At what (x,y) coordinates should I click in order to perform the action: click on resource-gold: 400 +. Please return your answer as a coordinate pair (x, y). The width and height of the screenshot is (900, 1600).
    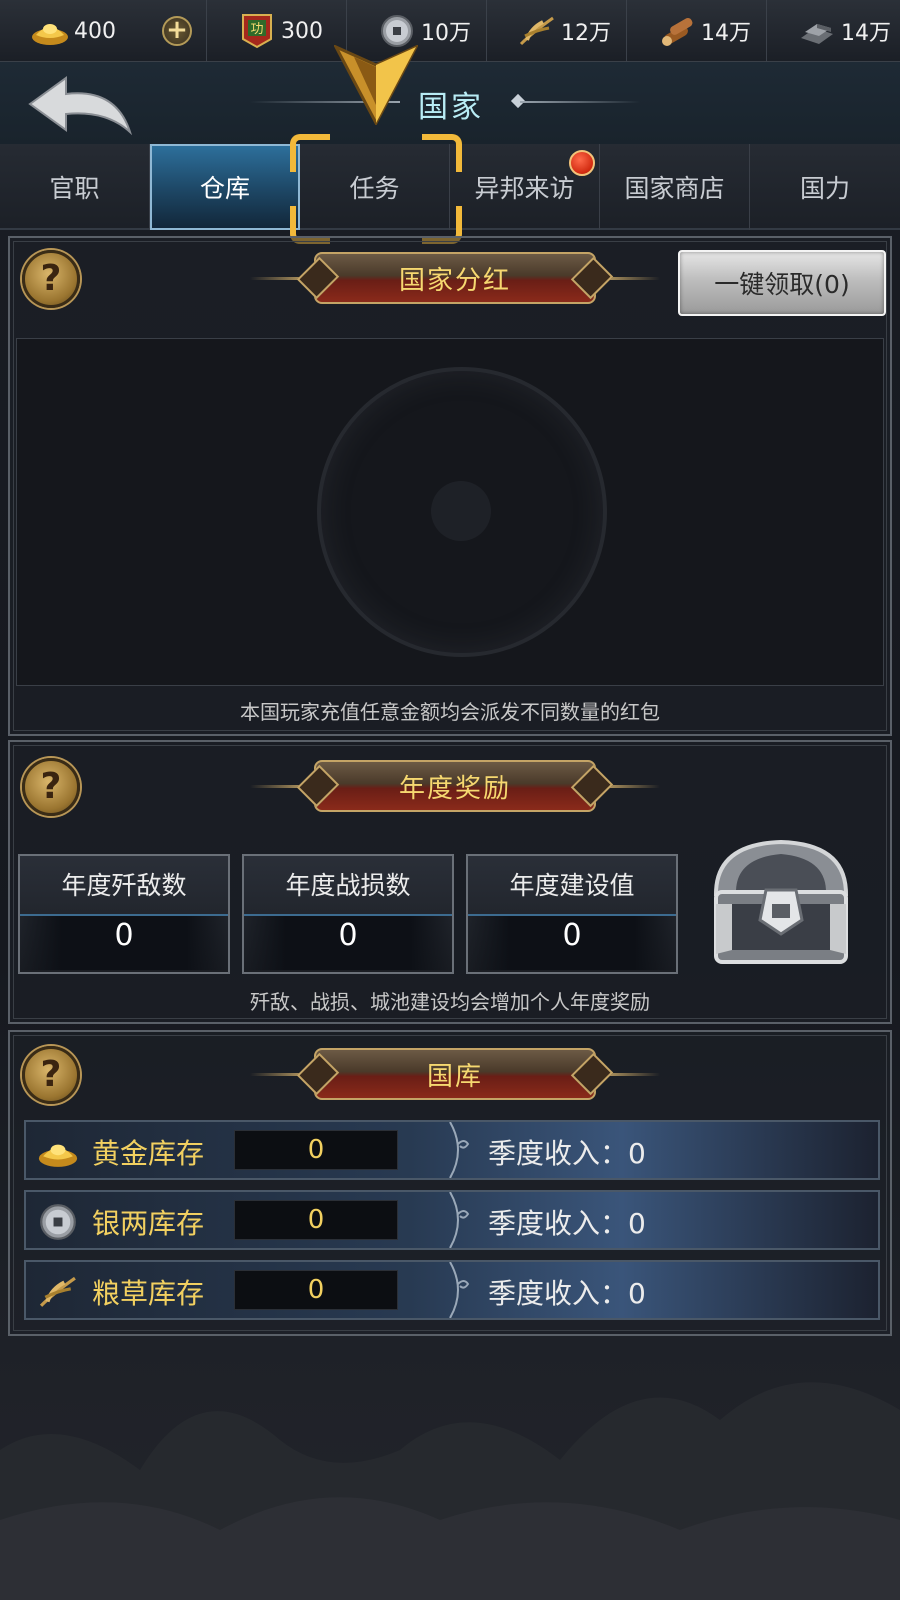
    Looking at the image, I should click on (103, 31).